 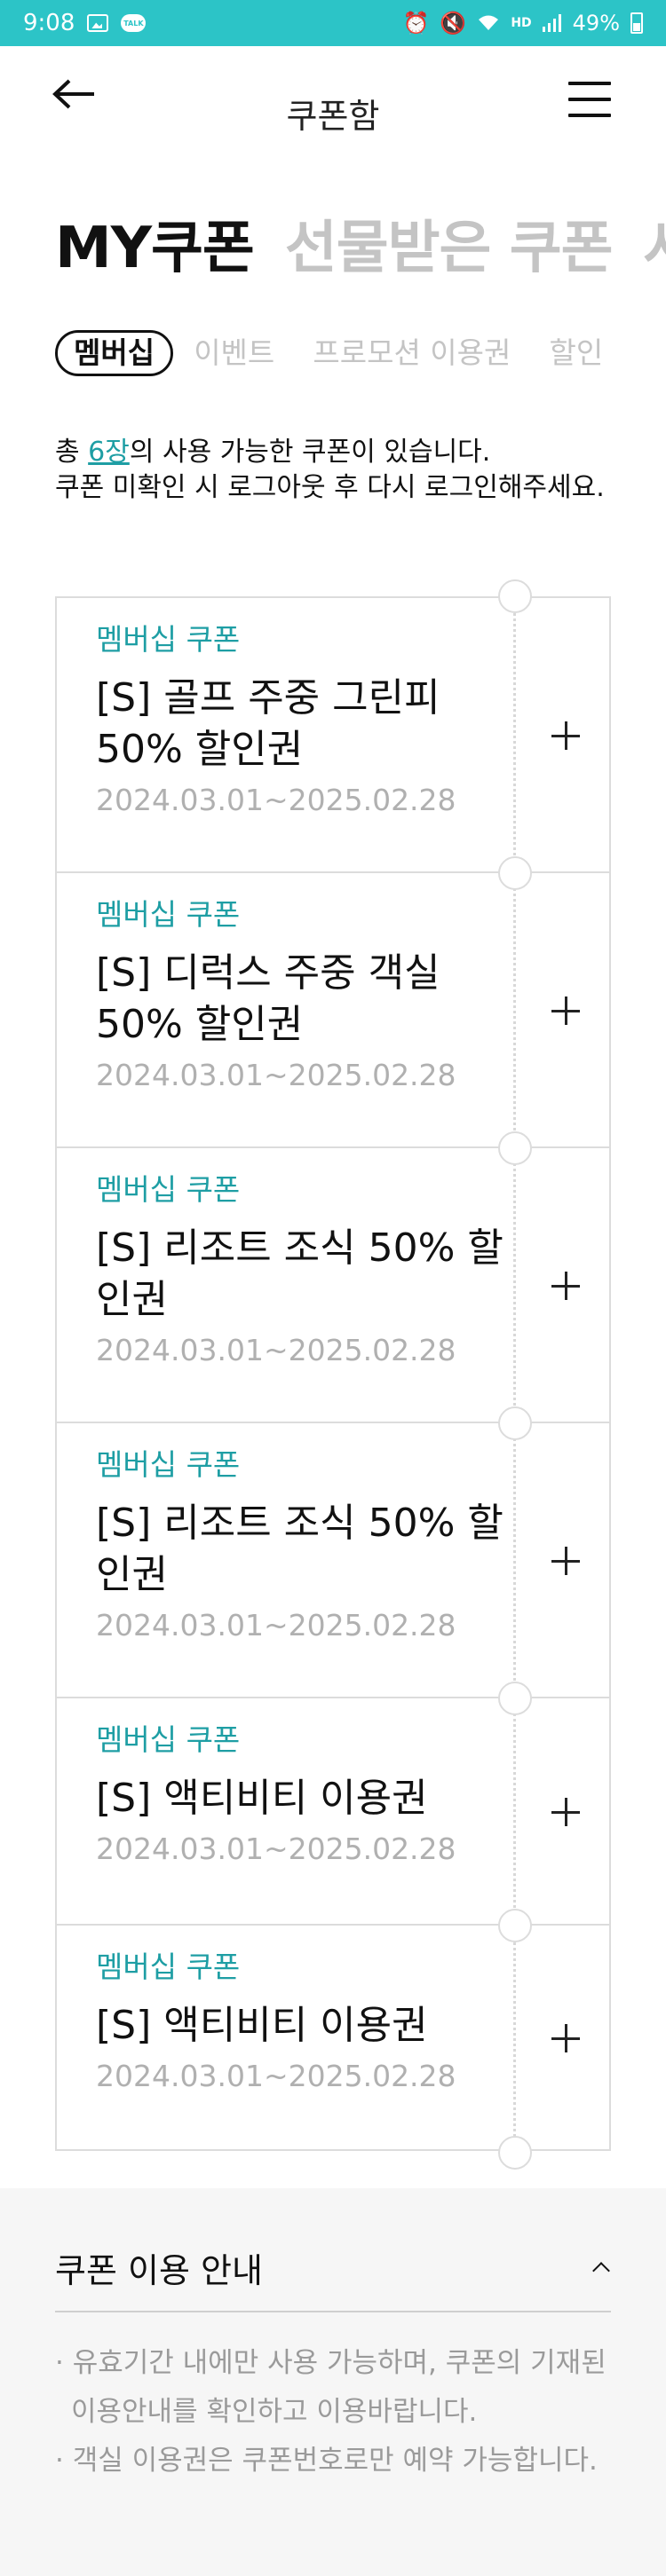 I want to click on status-time: 9:08, so click(x=49, y=23).